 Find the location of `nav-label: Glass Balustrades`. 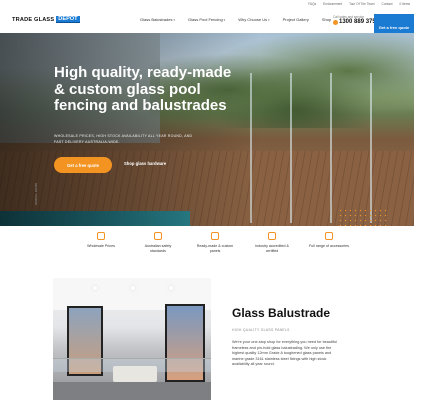

nav-label: Glass Balustrades is located at coordinates (156, 19).